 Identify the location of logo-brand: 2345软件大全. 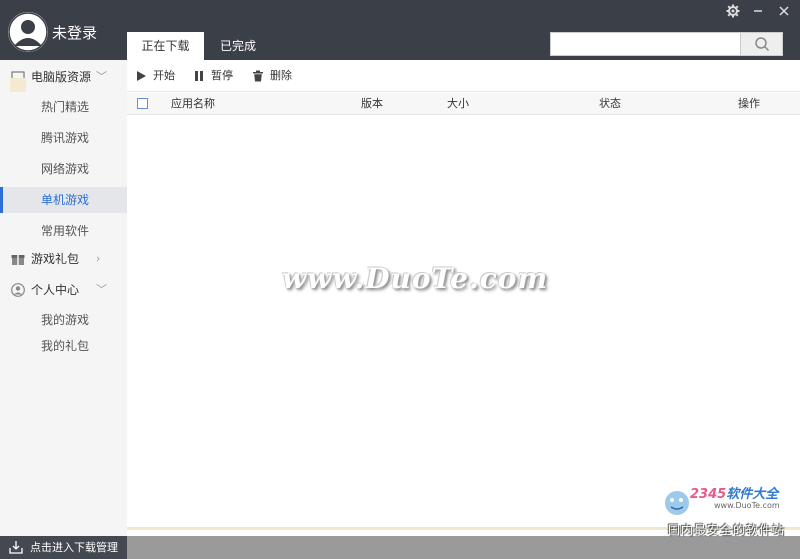
(734, 492).